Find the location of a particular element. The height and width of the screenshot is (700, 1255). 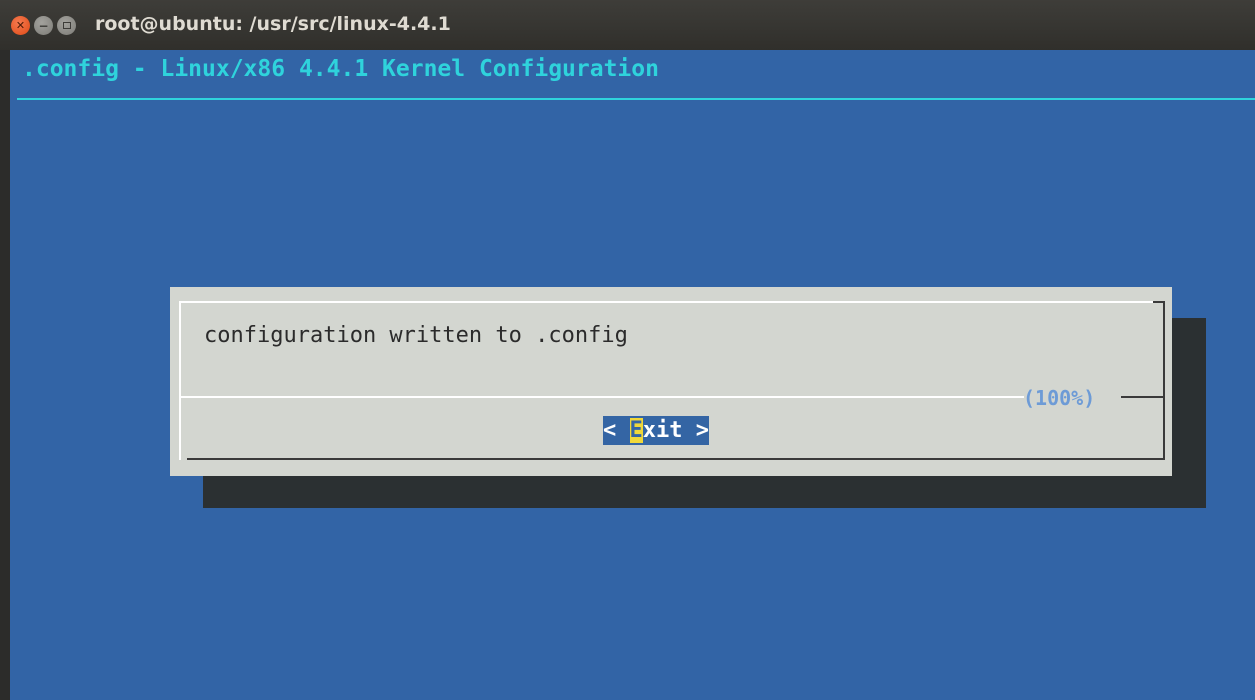

exit-button-label: xit is located at coordinates (662, 430).